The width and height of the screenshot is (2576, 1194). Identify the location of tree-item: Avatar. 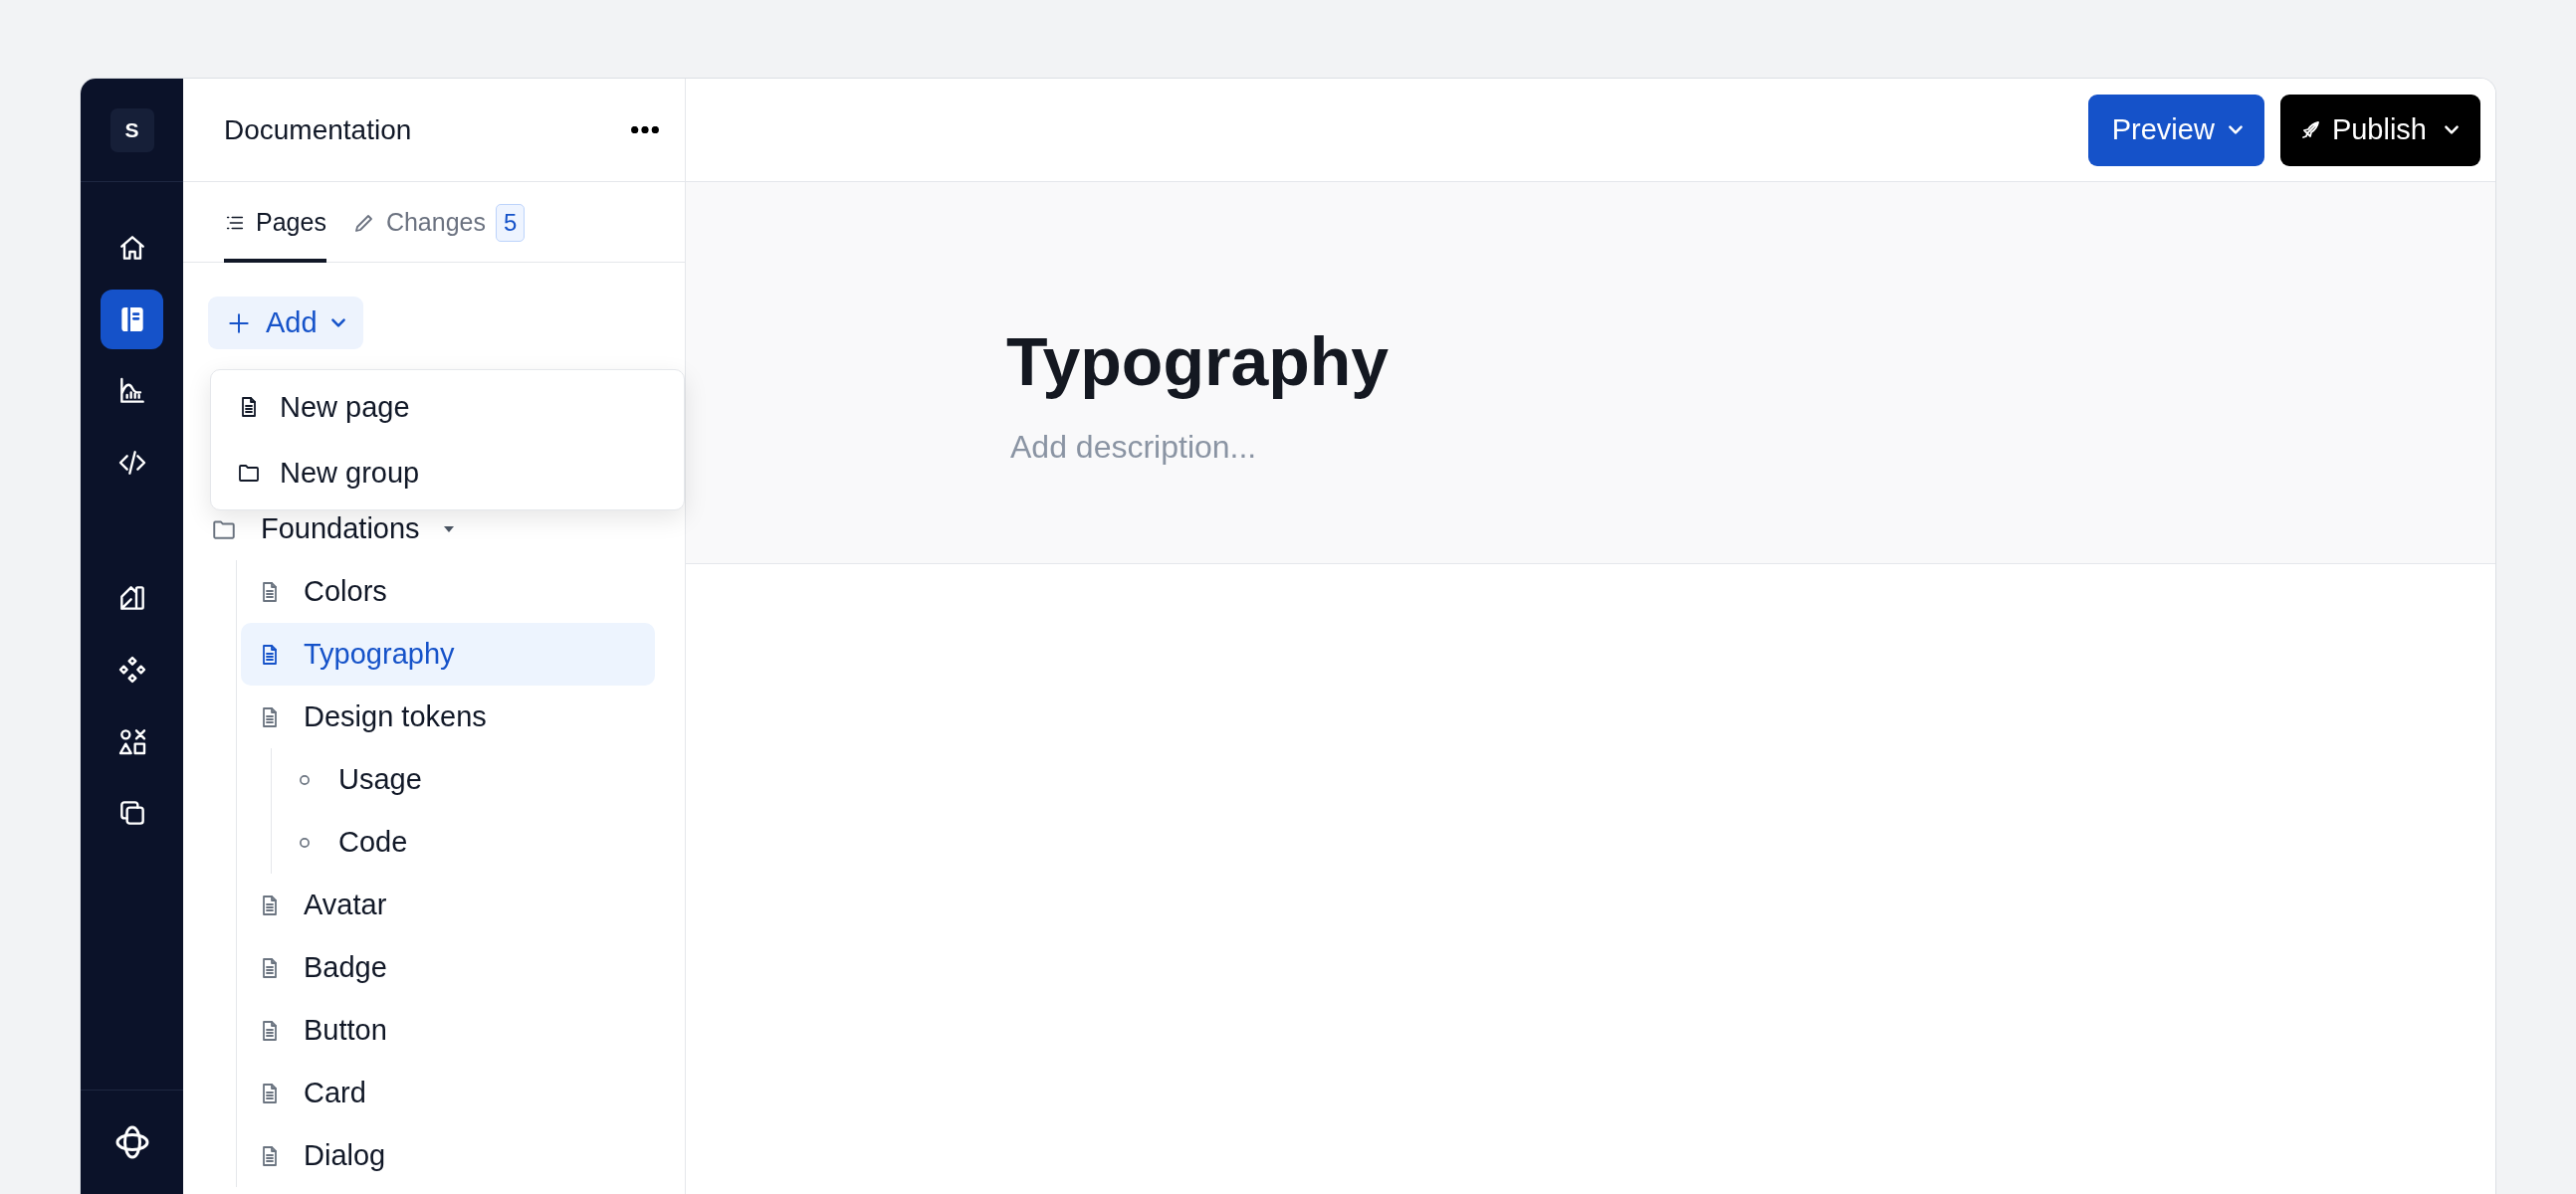
(448, 905).